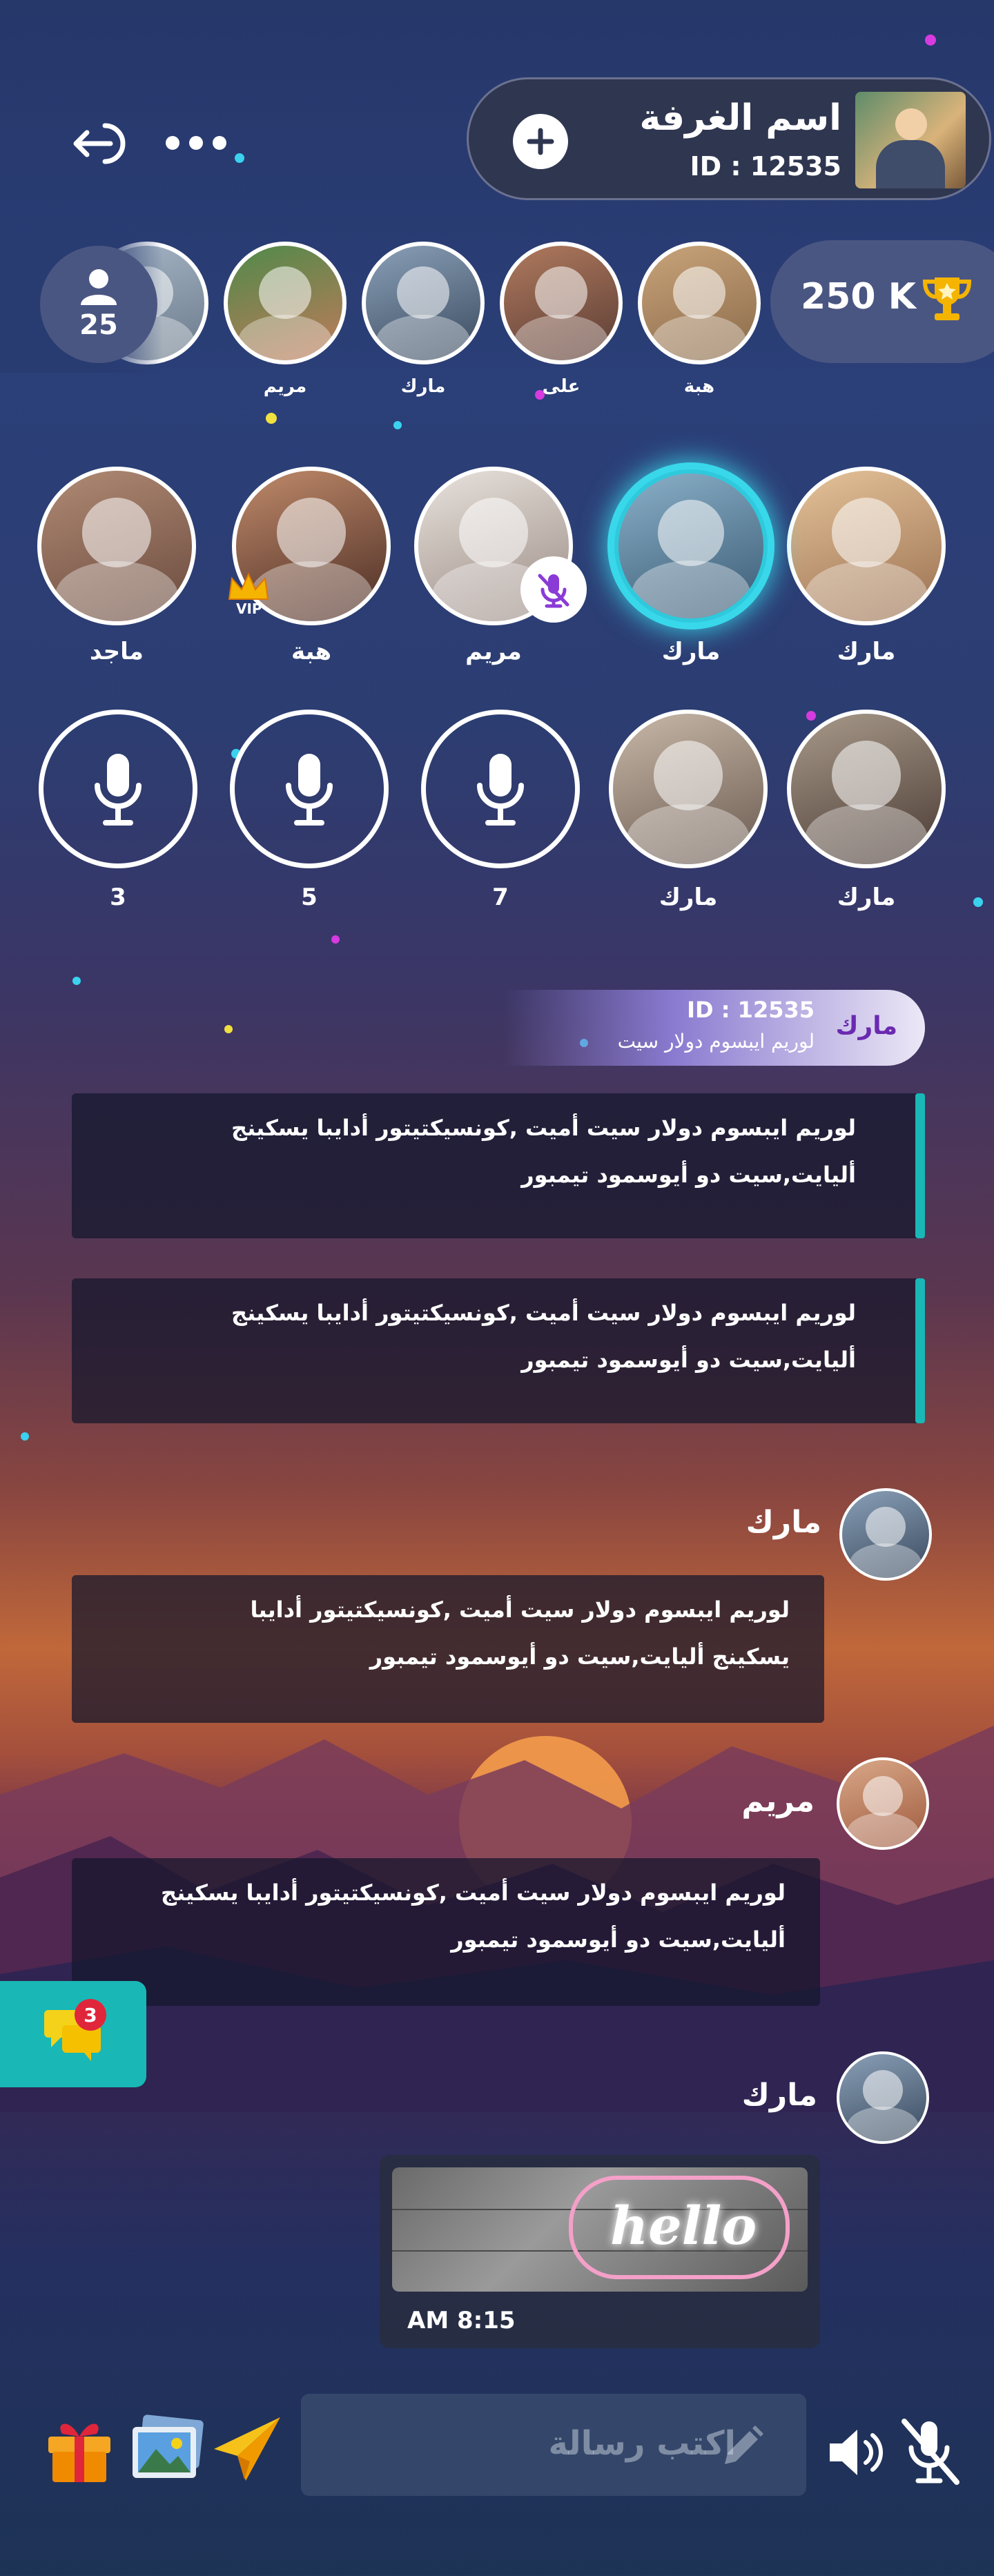 Image resolution: width=994 pixels, height=2576 pixels. Describe the element at coordinates (249, 609) in the screenshot. I see `vip-label: VIP` at that location.